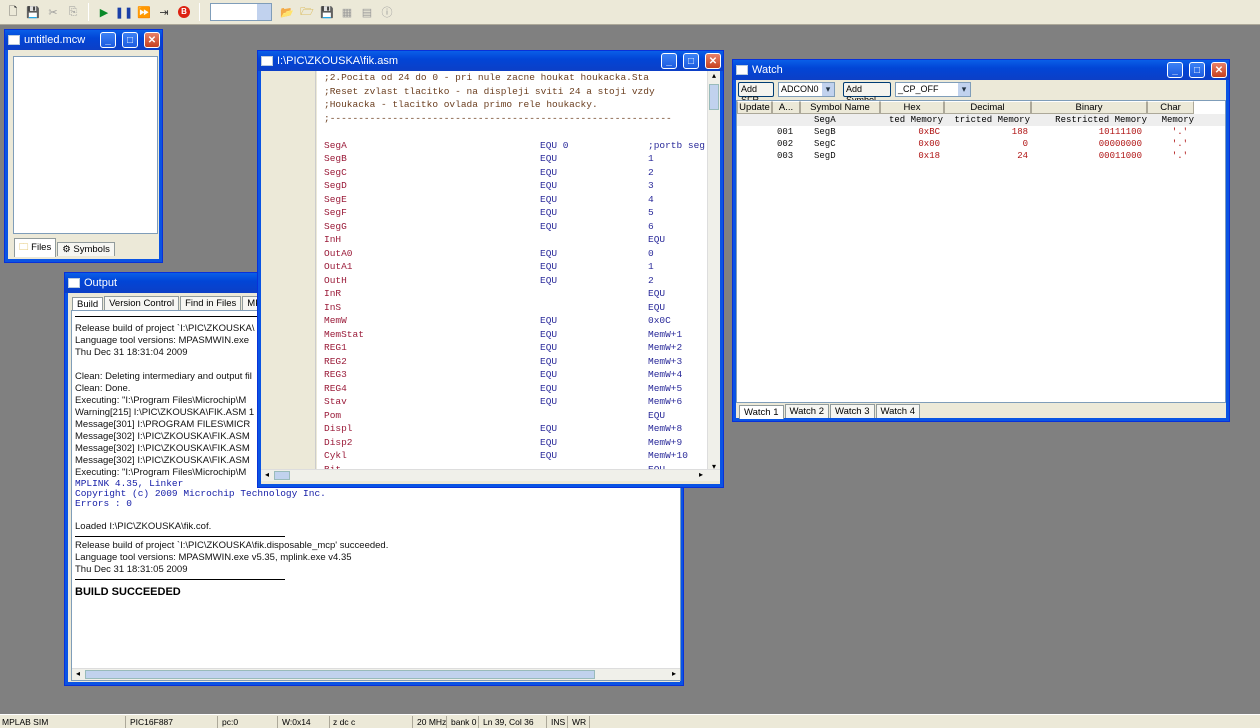 This screenshot has height=728, width=1260. Describe the element at coordinates (85, 145) in the screenshot. I see `workspace-tree` at that location.